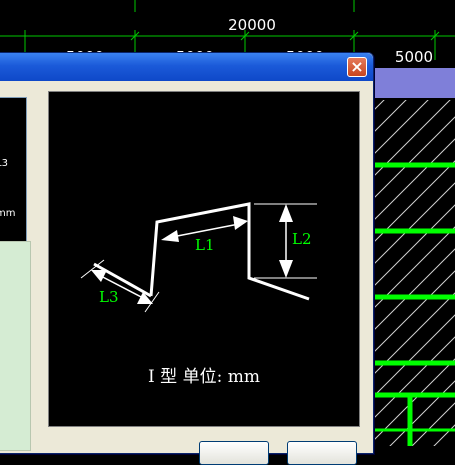 This screenshot has width=455, height=465. I want to click on segment-dimension-text: 5000, so click(414, 57).